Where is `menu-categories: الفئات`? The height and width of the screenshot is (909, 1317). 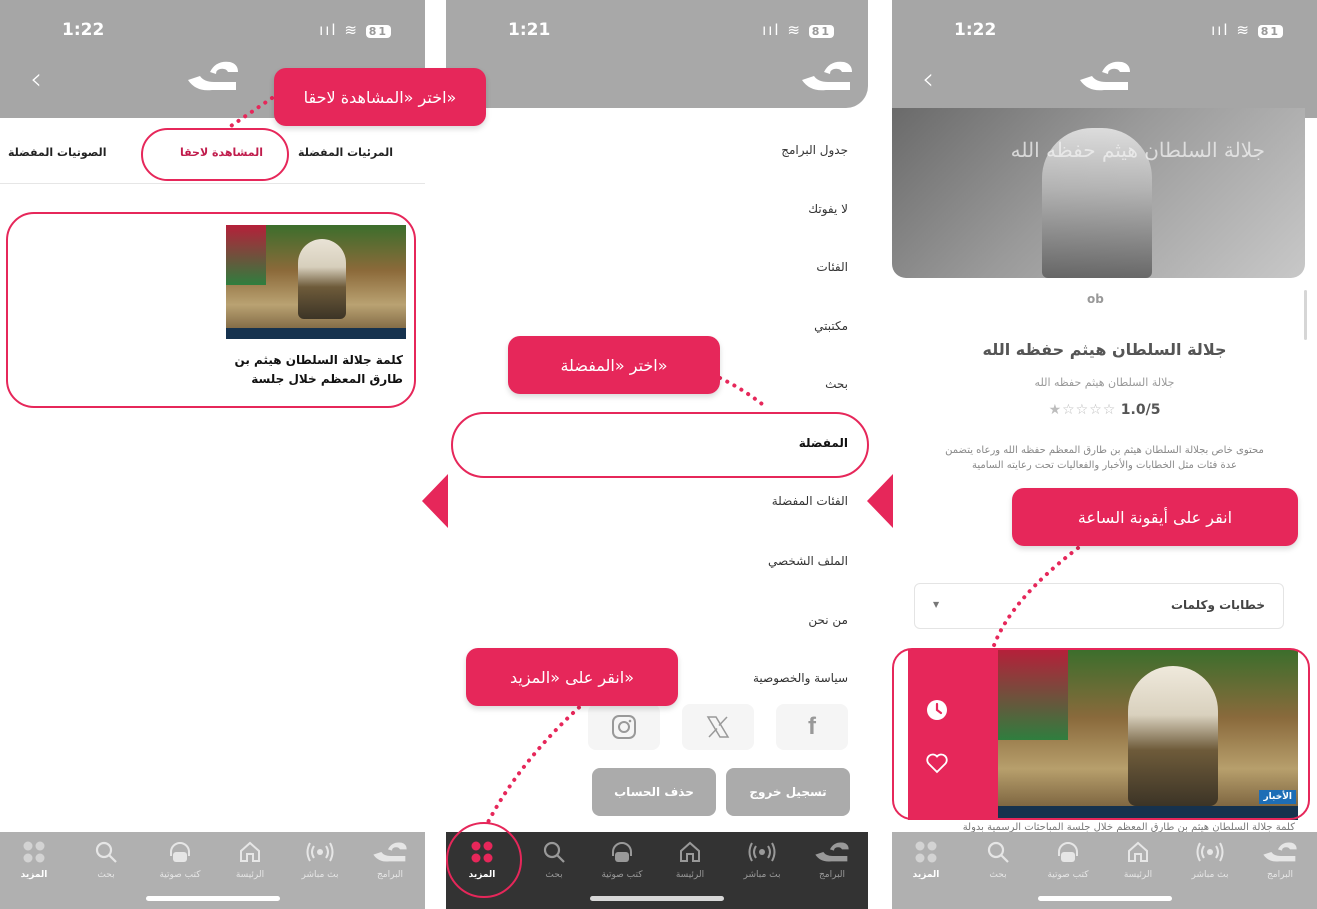
menu-categories: الفئات is located at coordinates (832, 267).